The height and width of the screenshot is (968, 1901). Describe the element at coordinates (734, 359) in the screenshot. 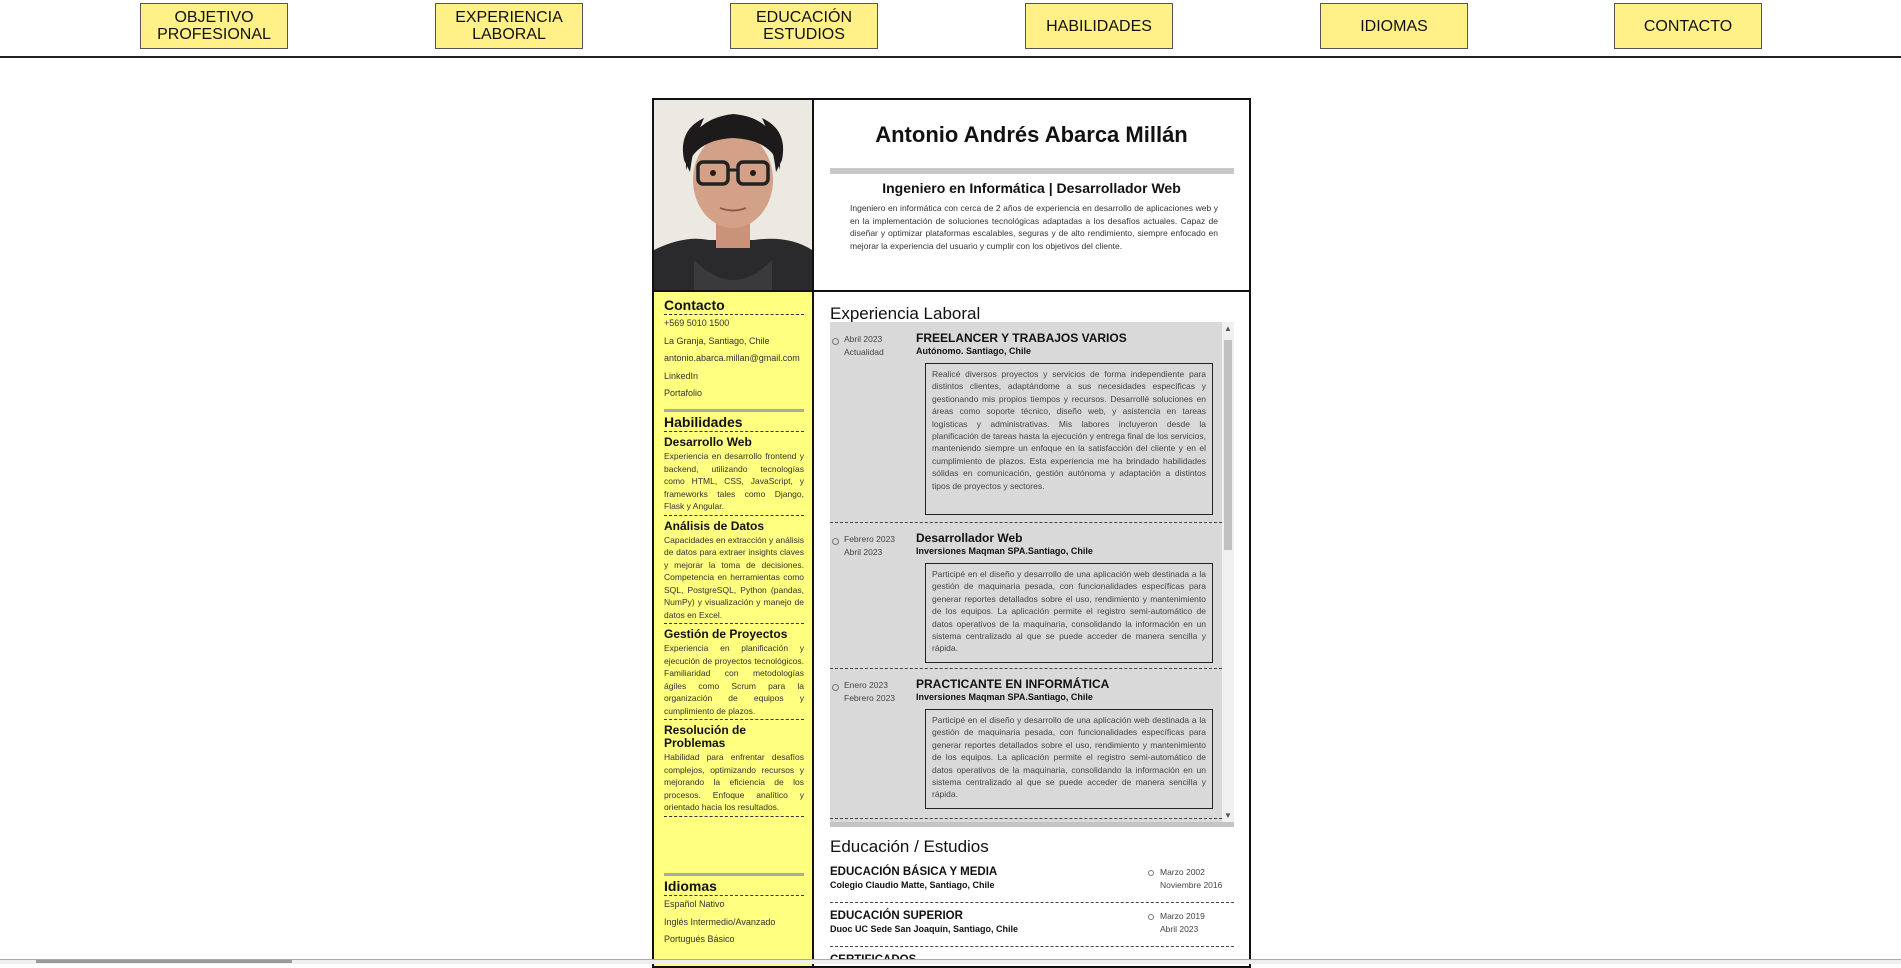

I see `contact-email-link: antonio.abarca.millan@gmail.com` at that location.